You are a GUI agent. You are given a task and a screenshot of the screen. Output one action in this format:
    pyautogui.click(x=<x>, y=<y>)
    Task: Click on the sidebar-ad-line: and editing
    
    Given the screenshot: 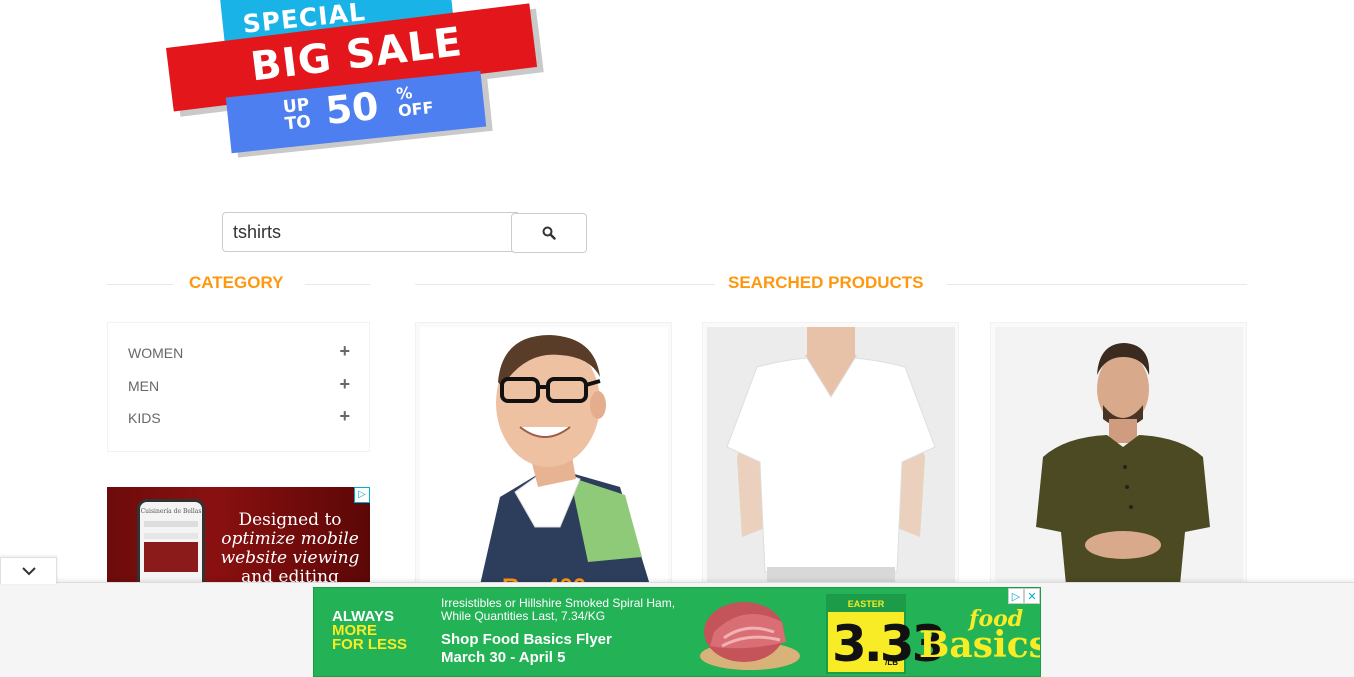 What is the action you would take?
    pyautogui.click(x=290, y=575)
    